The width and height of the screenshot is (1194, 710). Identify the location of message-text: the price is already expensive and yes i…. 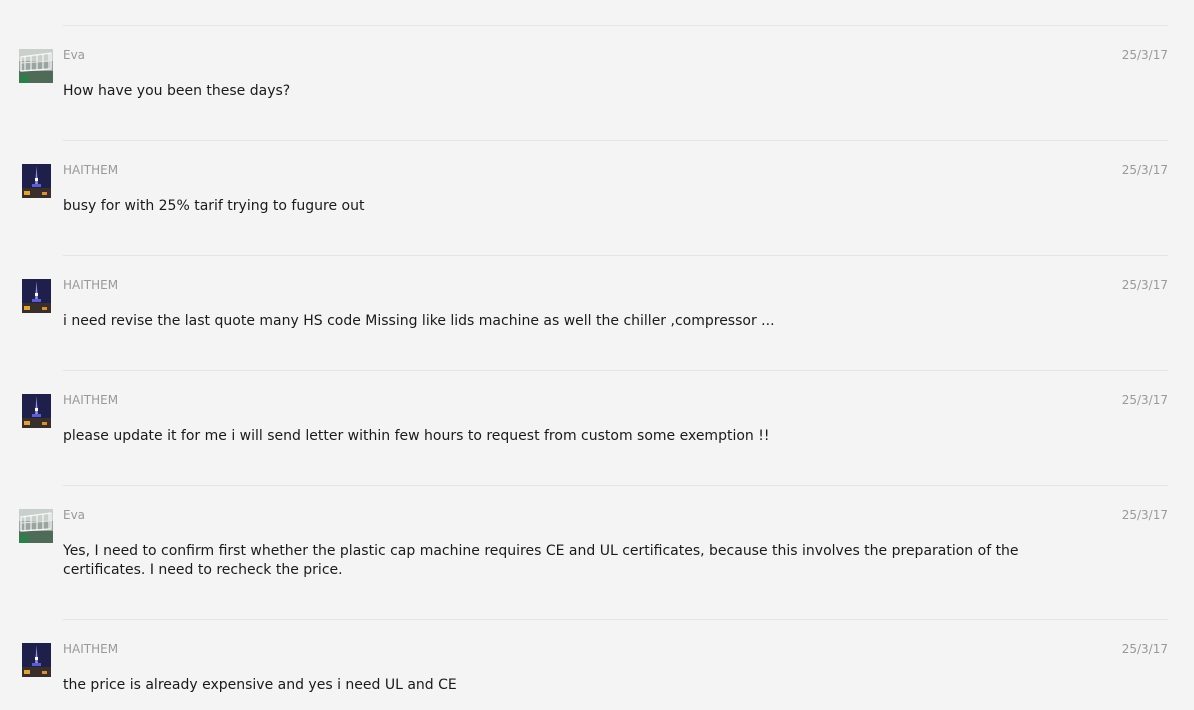
(260, 685).